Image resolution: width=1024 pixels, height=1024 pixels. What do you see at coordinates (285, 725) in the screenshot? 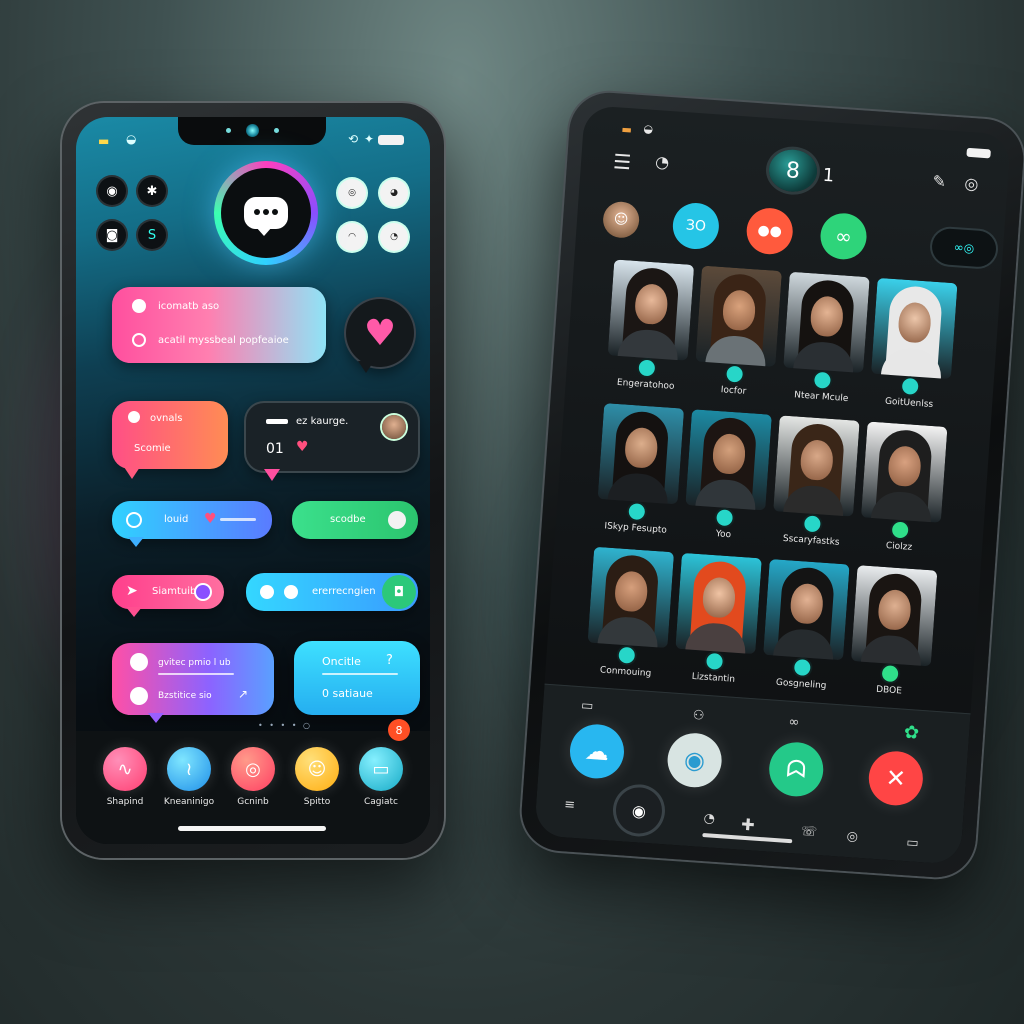
I see `page-indicator: • • • • ○` at bounding box center [285, 725].